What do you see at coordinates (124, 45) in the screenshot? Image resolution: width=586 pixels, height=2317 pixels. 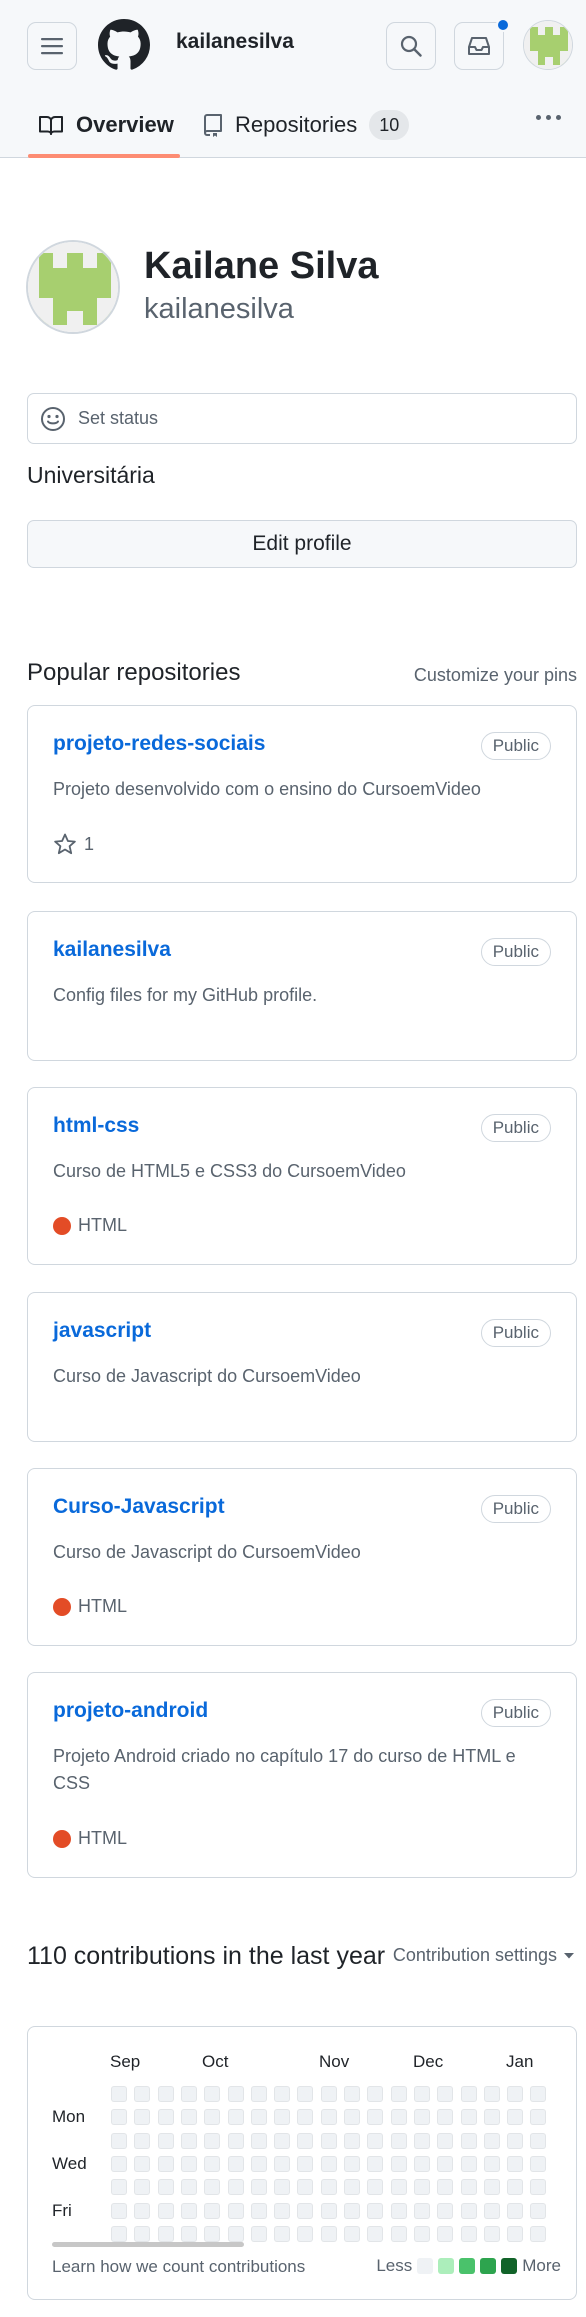 I see `github-logo-icon` at bounding box center [124, 45].